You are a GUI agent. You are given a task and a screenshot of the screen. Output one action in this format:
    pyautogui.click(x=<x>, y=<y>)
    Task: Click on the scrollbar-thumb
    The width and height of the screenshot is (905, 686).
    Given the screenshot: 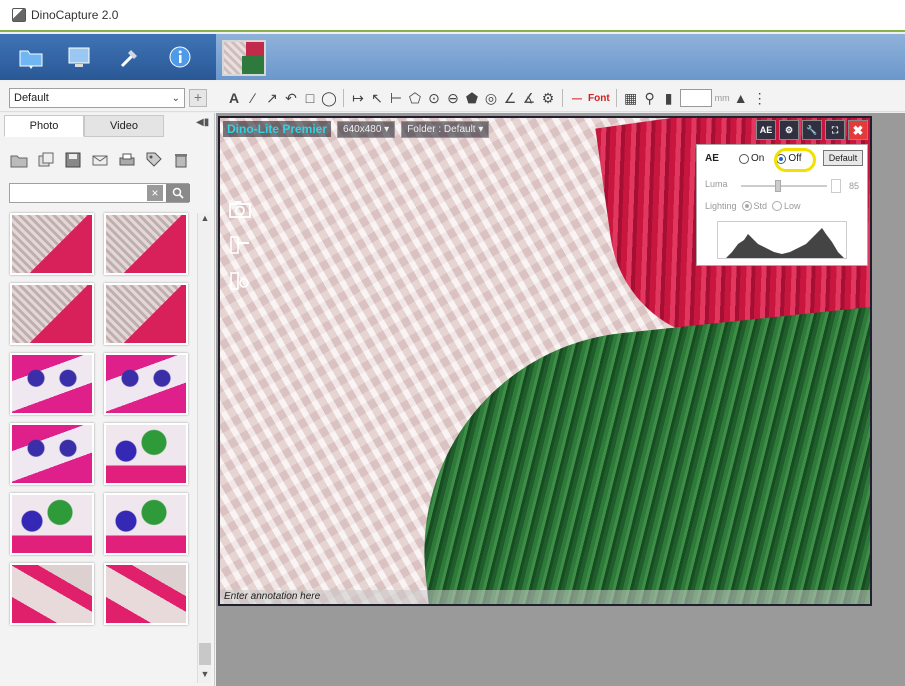 What is the action you would take?
    pyautogui.click(x=205, y=654)
    